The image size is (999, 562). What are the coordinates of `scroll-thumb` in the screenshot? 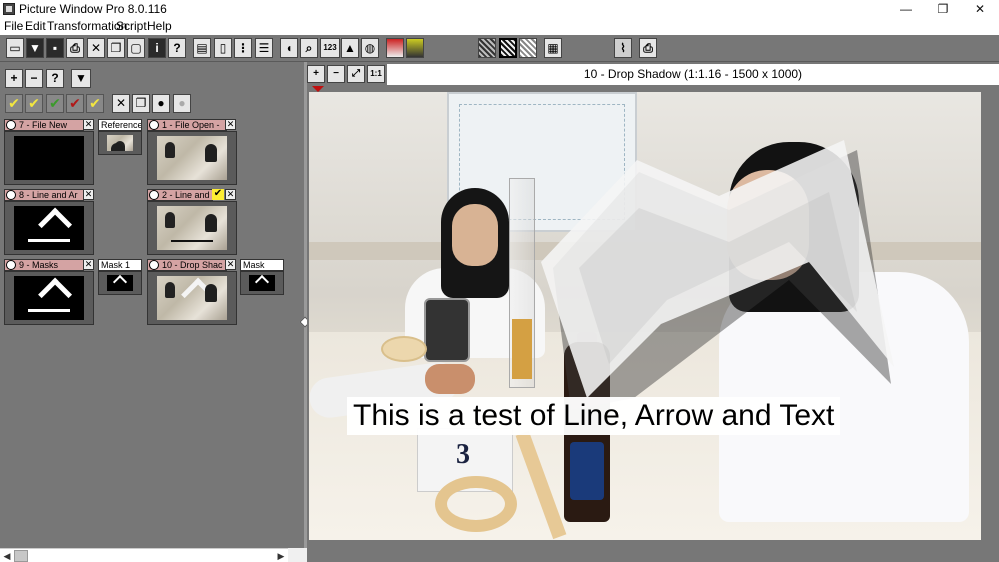 It's located at (21, 556).